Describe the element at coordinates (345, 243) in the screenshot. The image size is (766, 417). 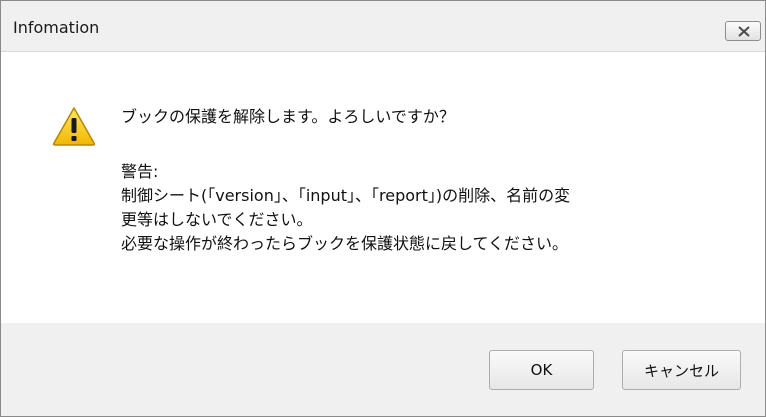
I see `warning-line: 必要な操作が終わったらブックを保護状態に戻してください。` at that location.